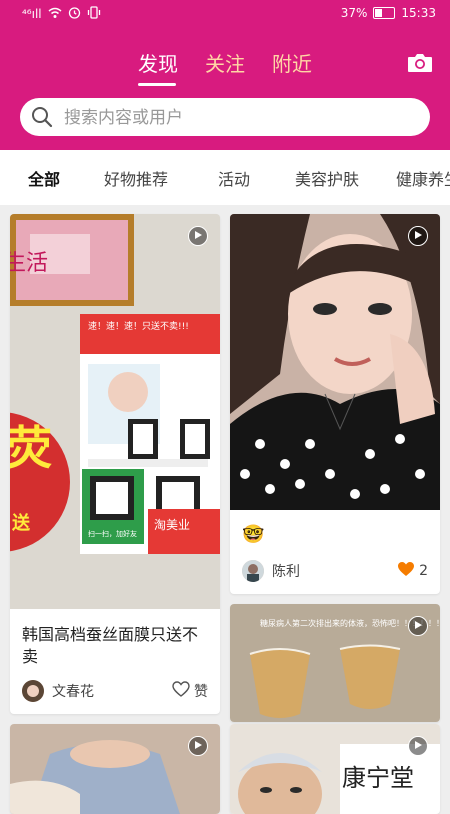  What do you see at coordinates (94, 14) in the screenshot?
I see `vibrate-icon` at bounding box center [94, 14].